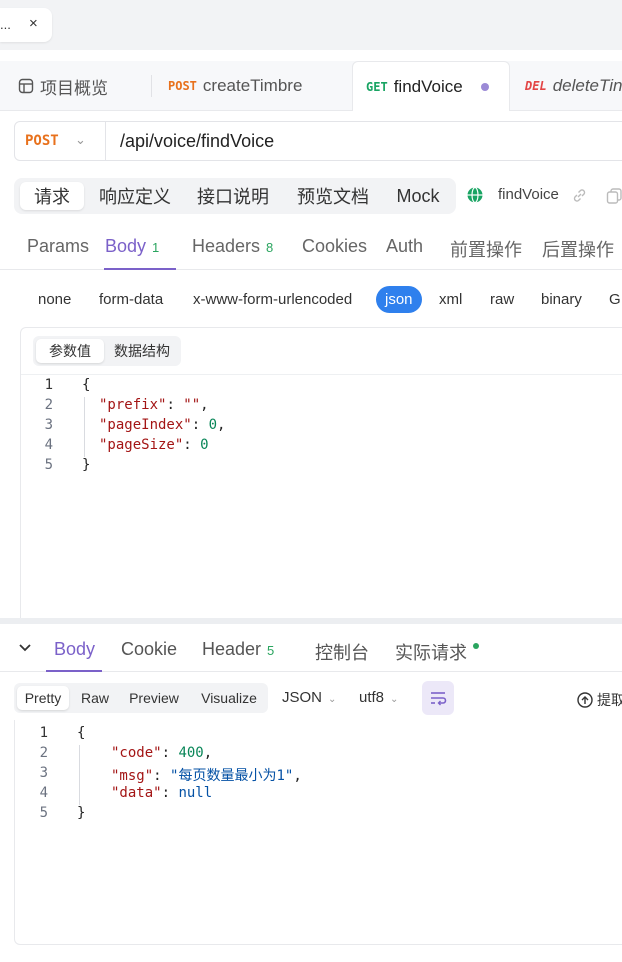 The width and height of the screenshot is (622, 962). I want to click on tab-label: 项目概览, so click(74, 88).